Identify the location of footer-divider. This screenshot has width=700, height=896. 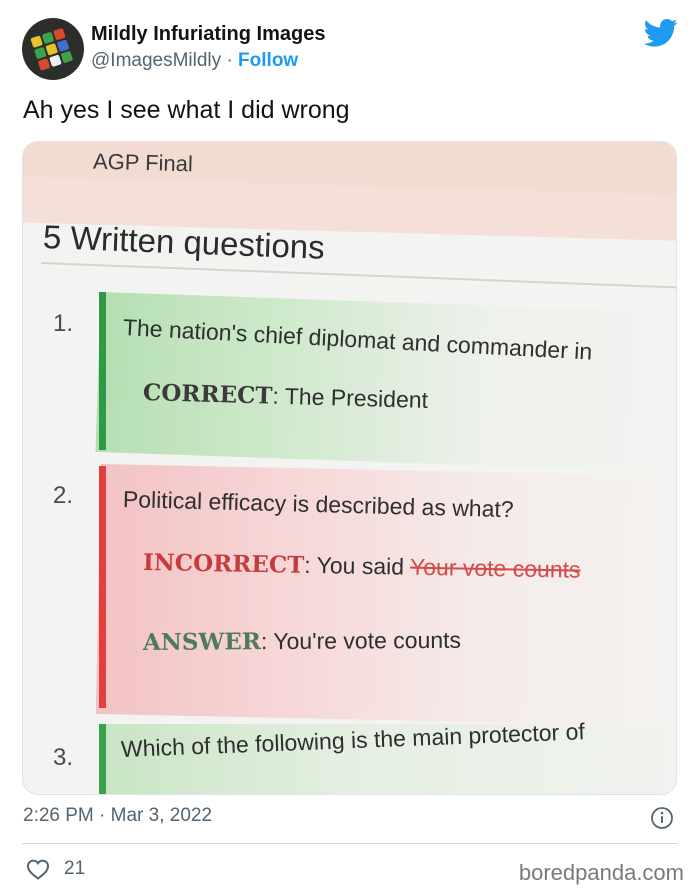
(350, 843).